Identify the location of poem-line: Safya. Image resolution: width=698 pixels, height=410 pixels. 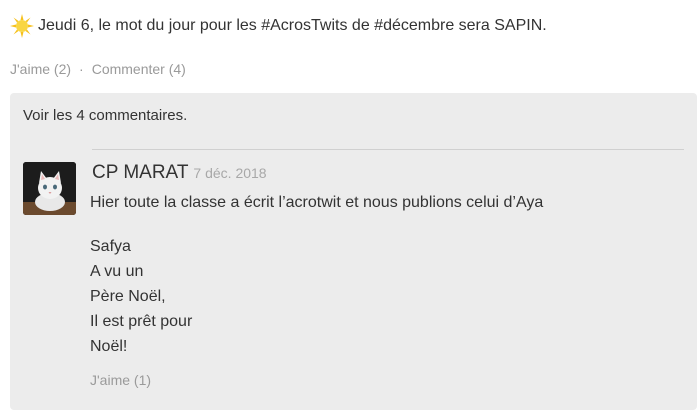
(110, 246).